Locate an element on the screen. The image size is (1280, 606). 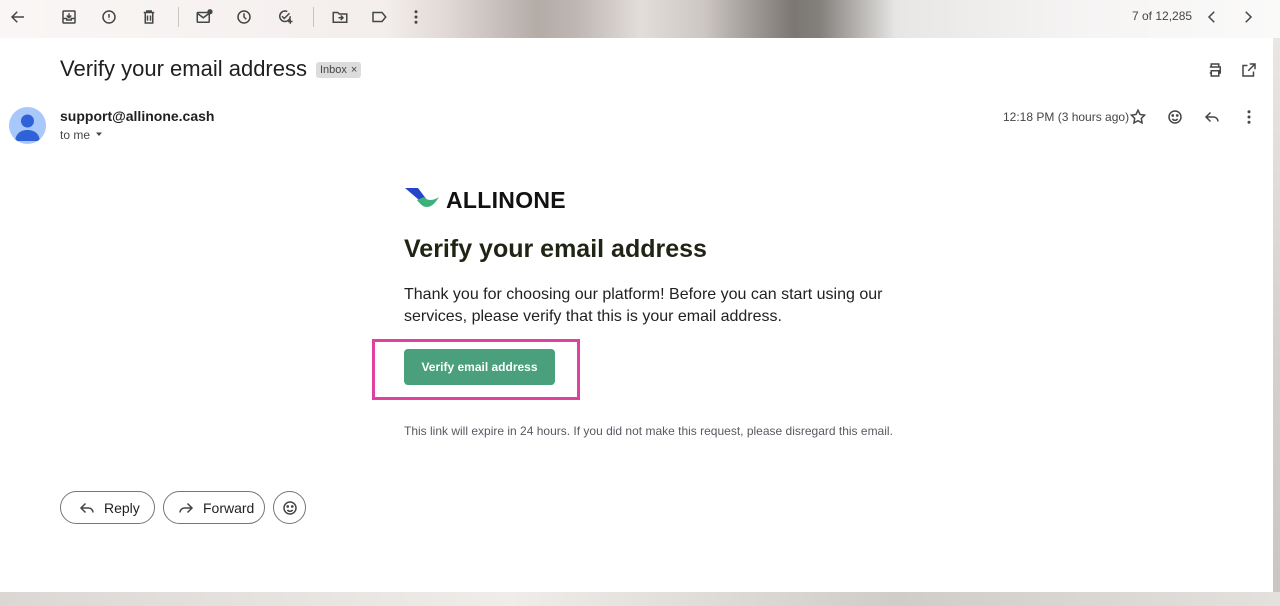
pager-count: 7 of 12,285 is located at coordinates (1162, 16).